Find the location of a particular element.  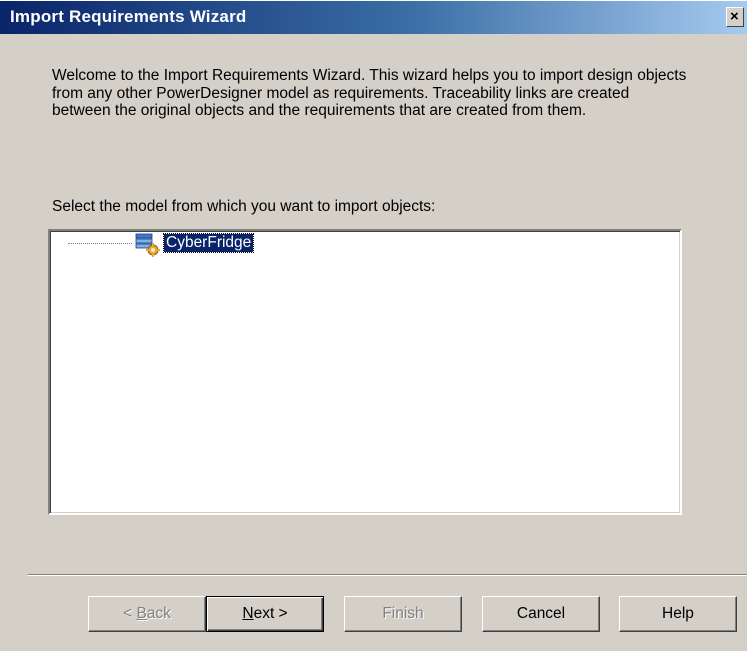

tree-connector-line is located at coordinates (100, 244).